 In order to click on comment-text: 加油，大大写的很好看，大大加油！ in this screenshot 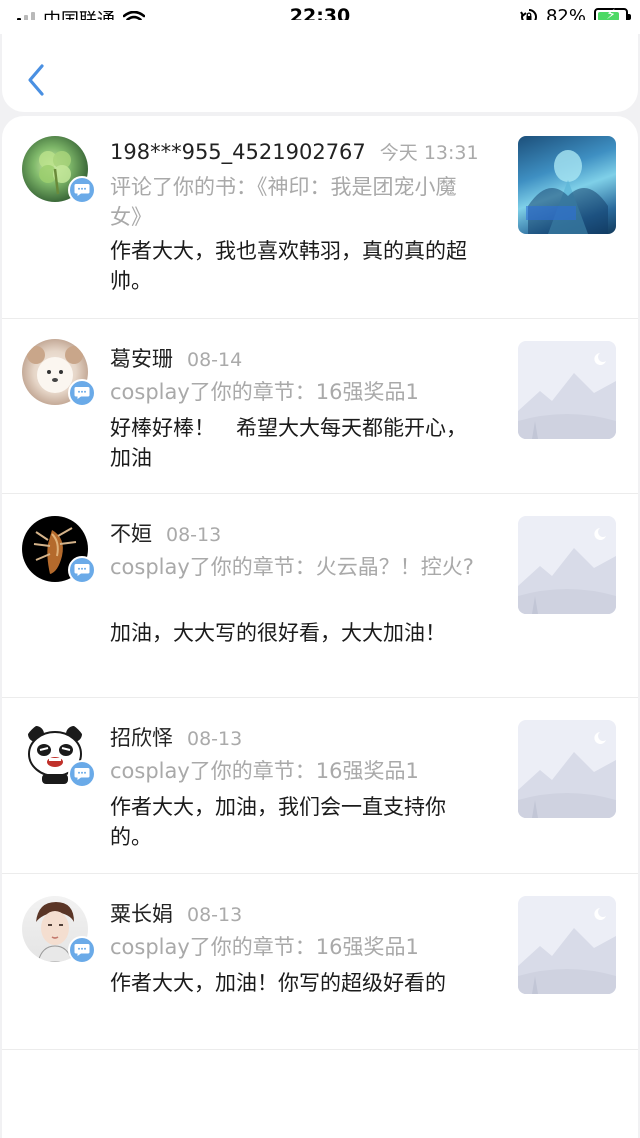, I will do `click(278, 633)`.